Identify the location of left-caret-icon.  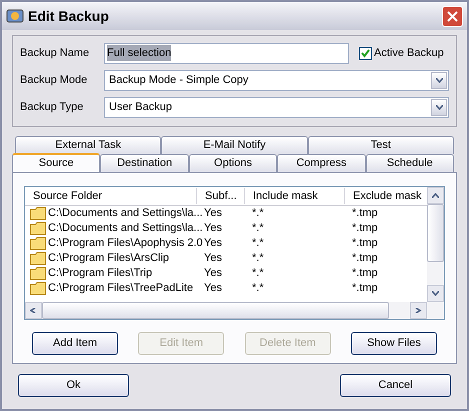
(33, 310).